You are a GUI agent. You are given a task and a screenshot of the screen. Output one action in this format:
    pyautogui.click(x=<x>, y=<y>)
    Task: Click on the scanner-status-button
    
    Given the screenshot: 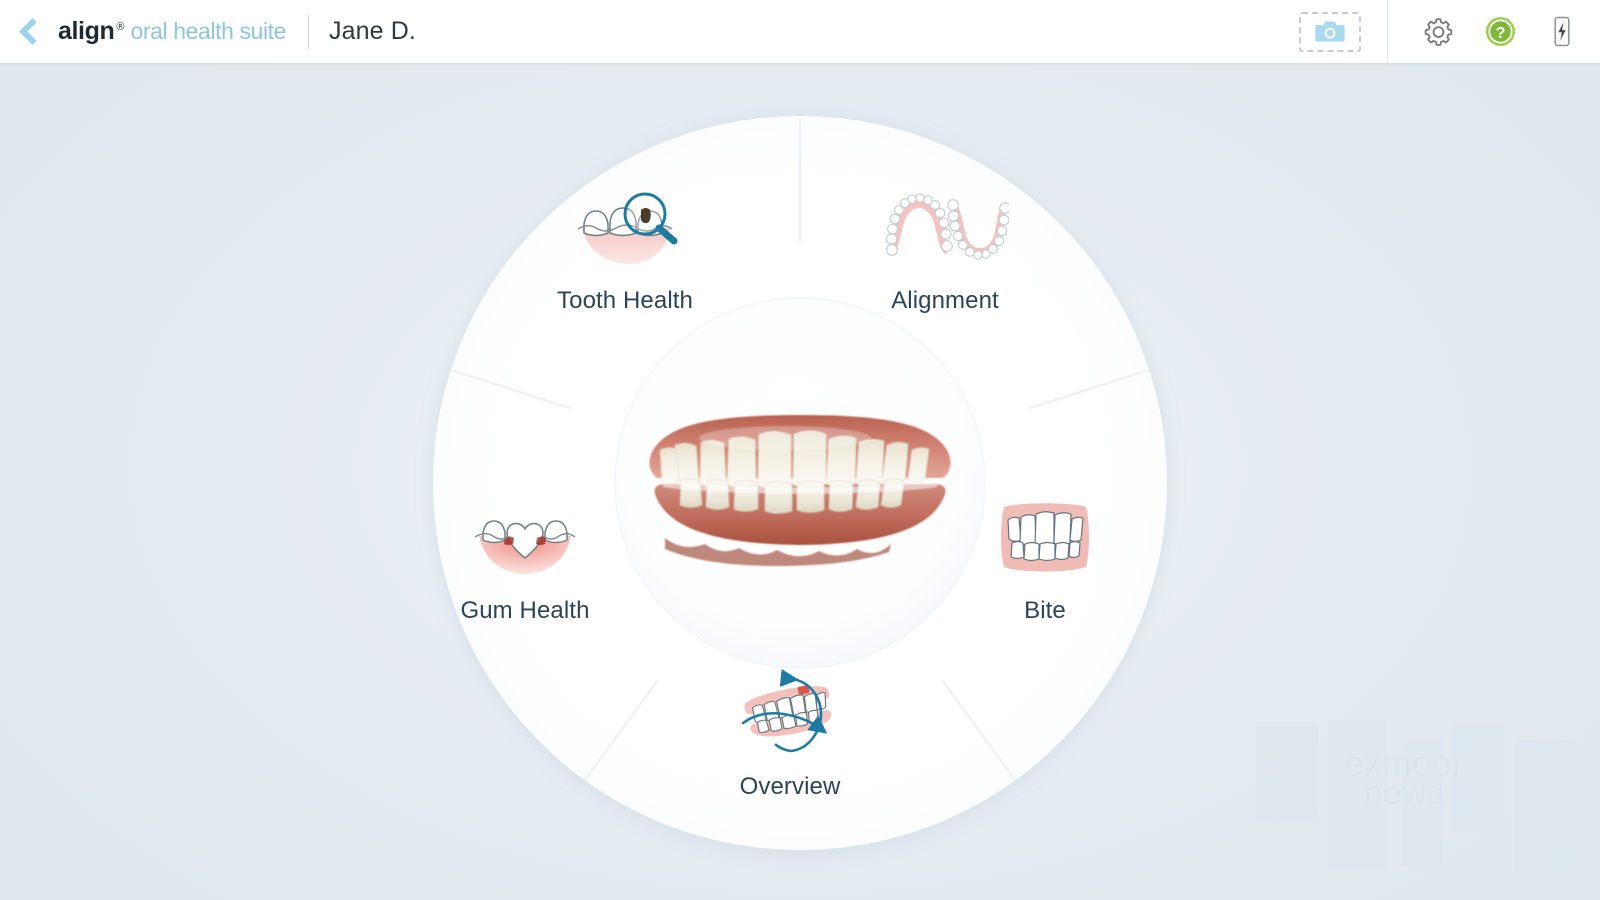 What is the action you would take?
    pyautogui.click(x=1562, y=32)
    